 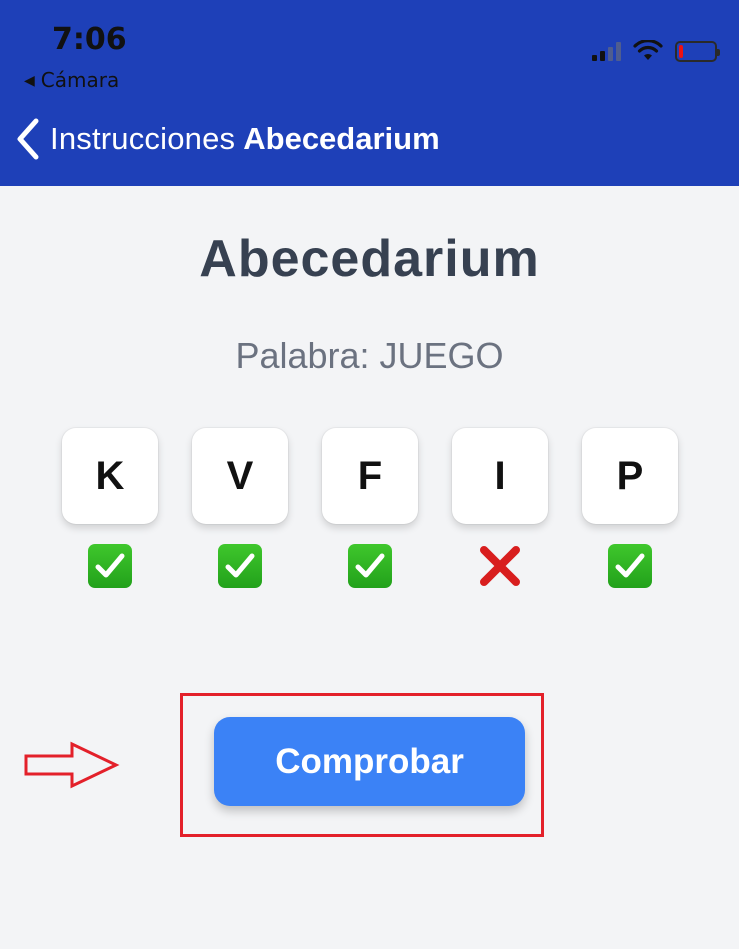 What do you see at coordinates (80, 80) in the screenshot?
I see `back-app-label: Cámara` at bounding box center [80, 80].